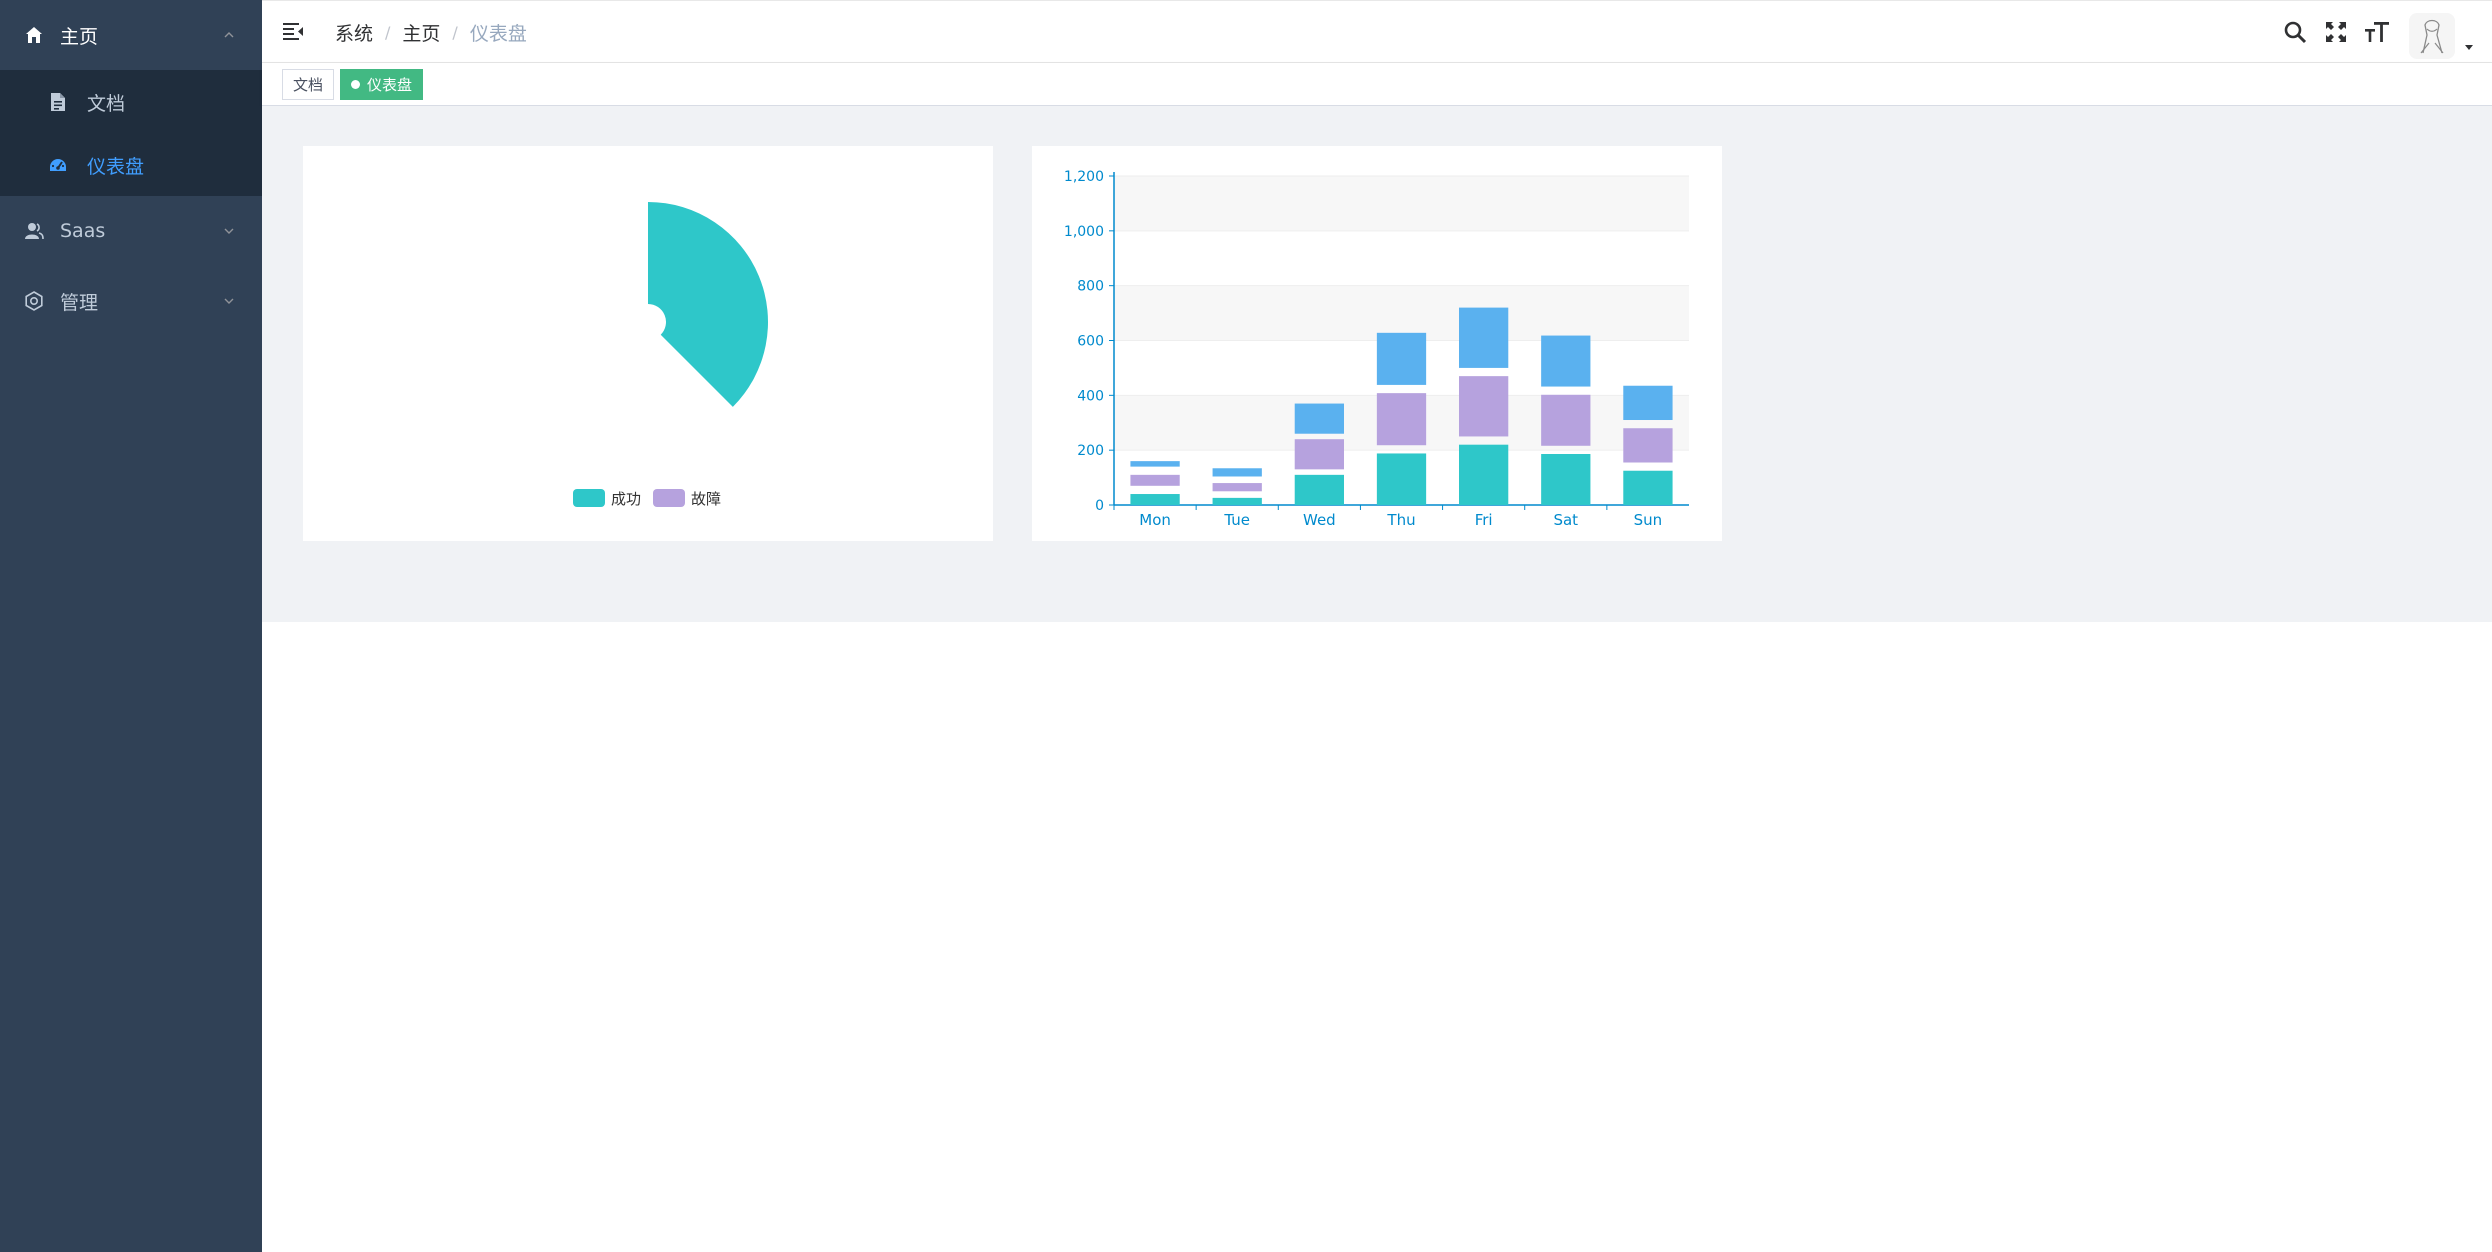 Image resolution: width=2492 pixels, height=1252 pixels. What do you see at coordinates (116, 166) in the screenshot?
I see `sidebar-item-label: 仪表盘` at bounding box center [116, 166].